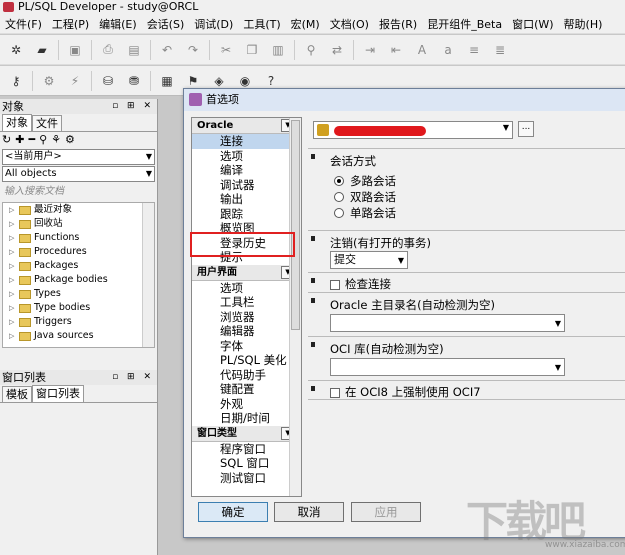 This screenshot has height=555, width=625. What do you see at coordinates (213, 24) in the screenshot?
I see `menu-debug: 调试(D)` at bounding box center [213, 24].